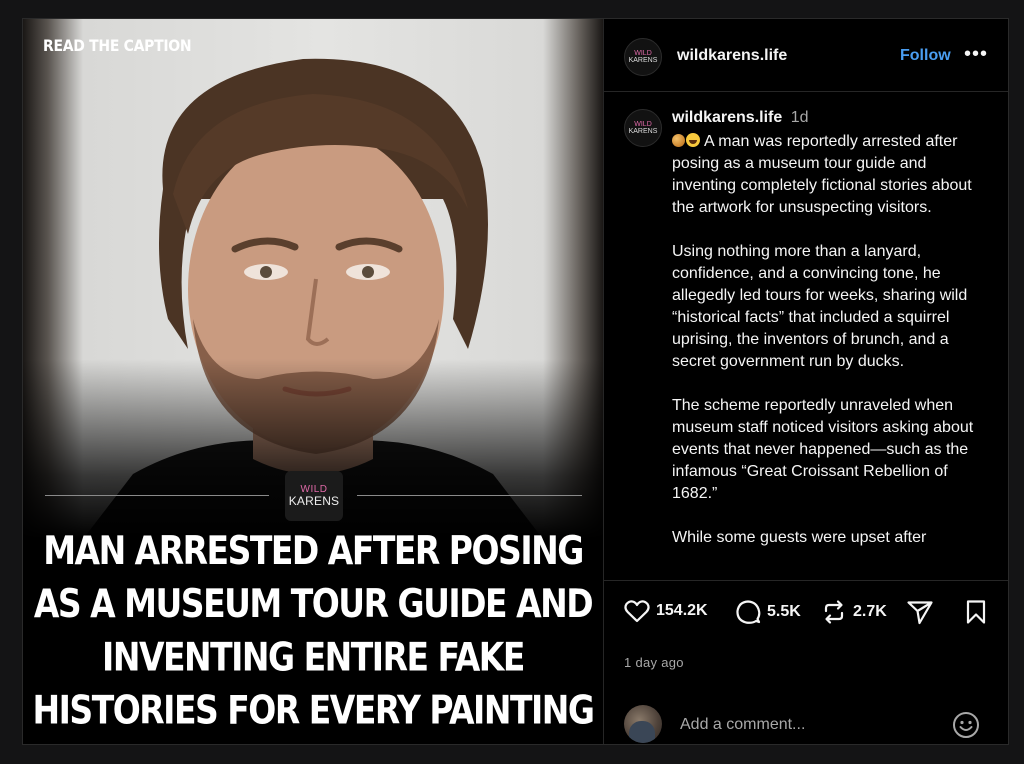 Image resolution: width=1024 pixels, height=764 pixels. Describe the element at coordinates (314, 496) in the screenshot. I see `wild-karens-logo: WILD KARENS` at that location.